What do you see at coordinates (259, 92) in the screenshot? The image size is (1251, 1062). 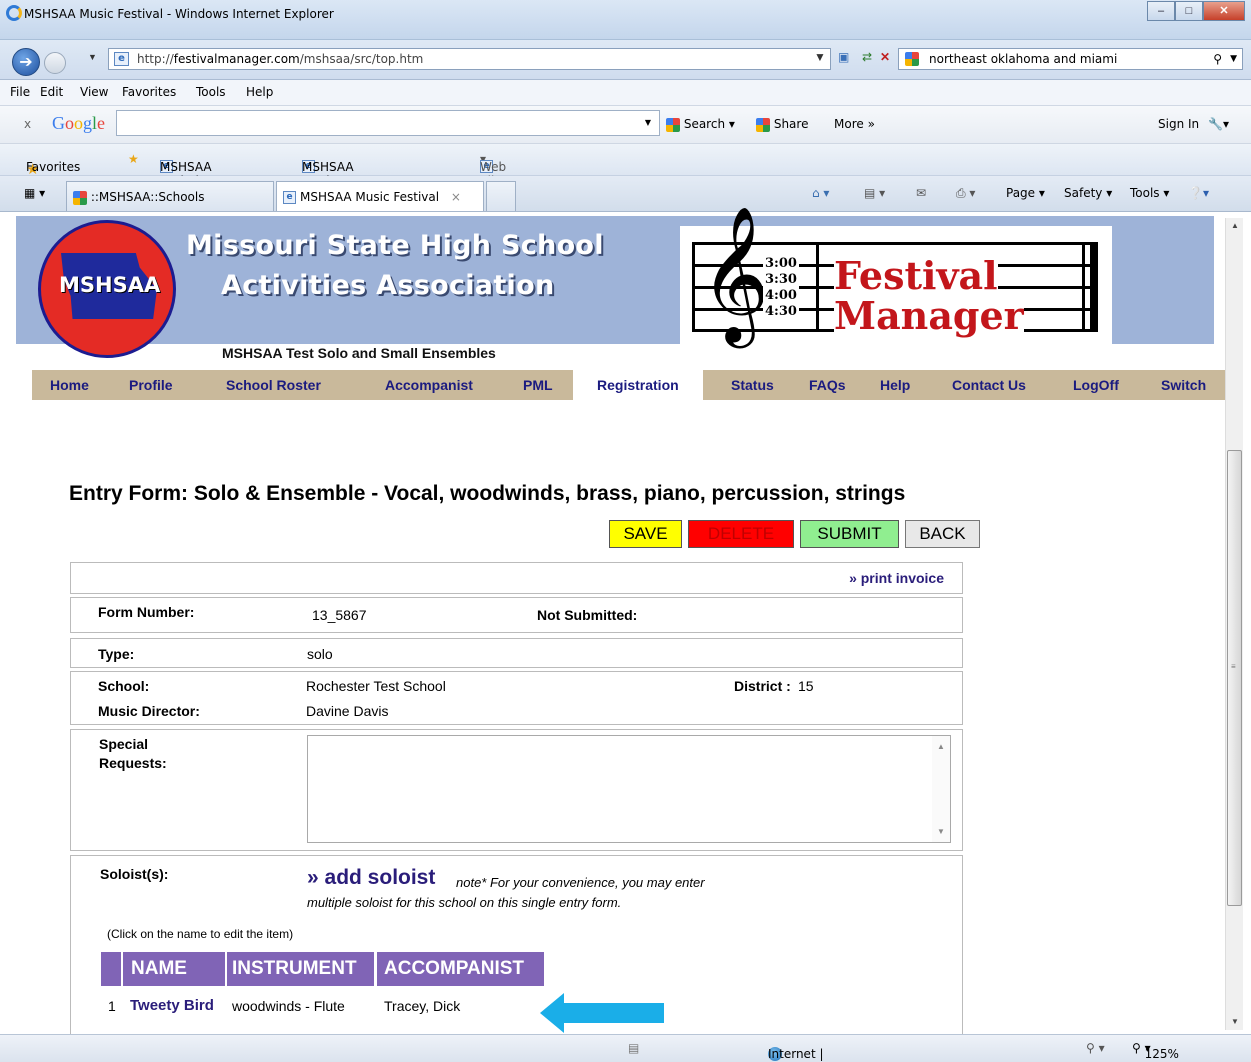 I see `menu-help: Help` at bounding box center [259, 92].